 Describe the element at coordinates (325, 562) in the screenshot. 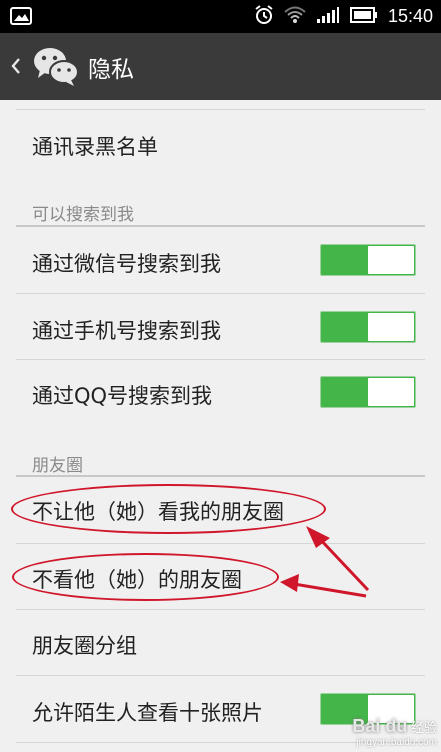

I see `annotation-arrows` at that location.